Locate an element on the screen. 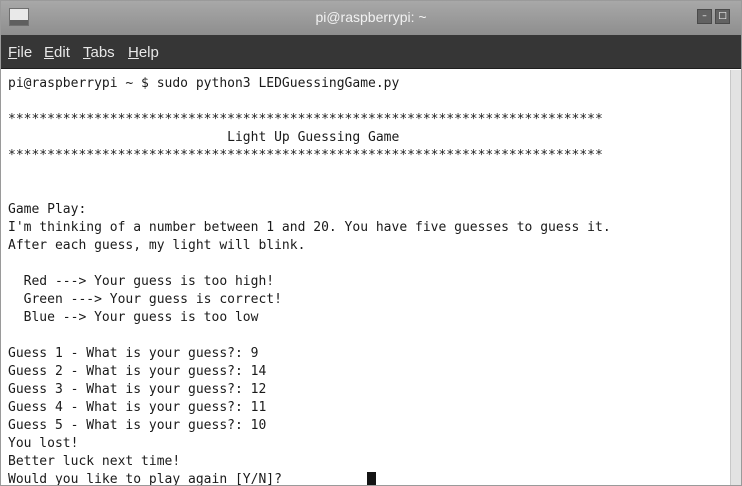  menu-edit: Edit is located at coordinates (57, 52).